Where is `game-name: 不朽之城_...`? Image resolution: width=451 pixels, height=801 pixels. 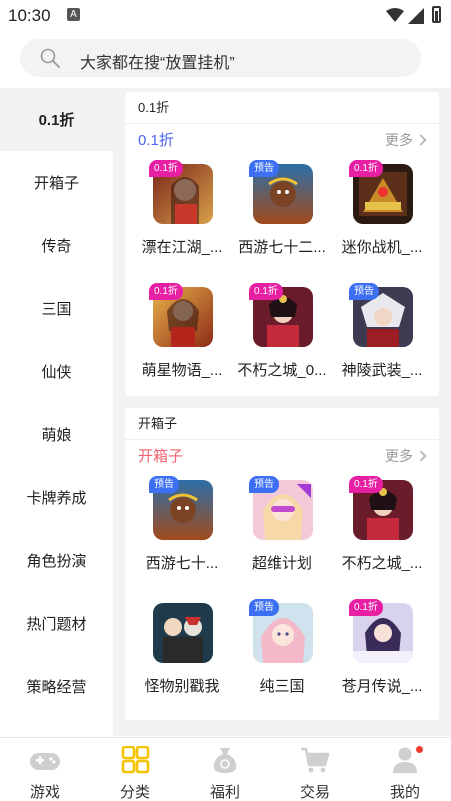 game-name: 不朽之城_... is located at coordinates (382, 563).